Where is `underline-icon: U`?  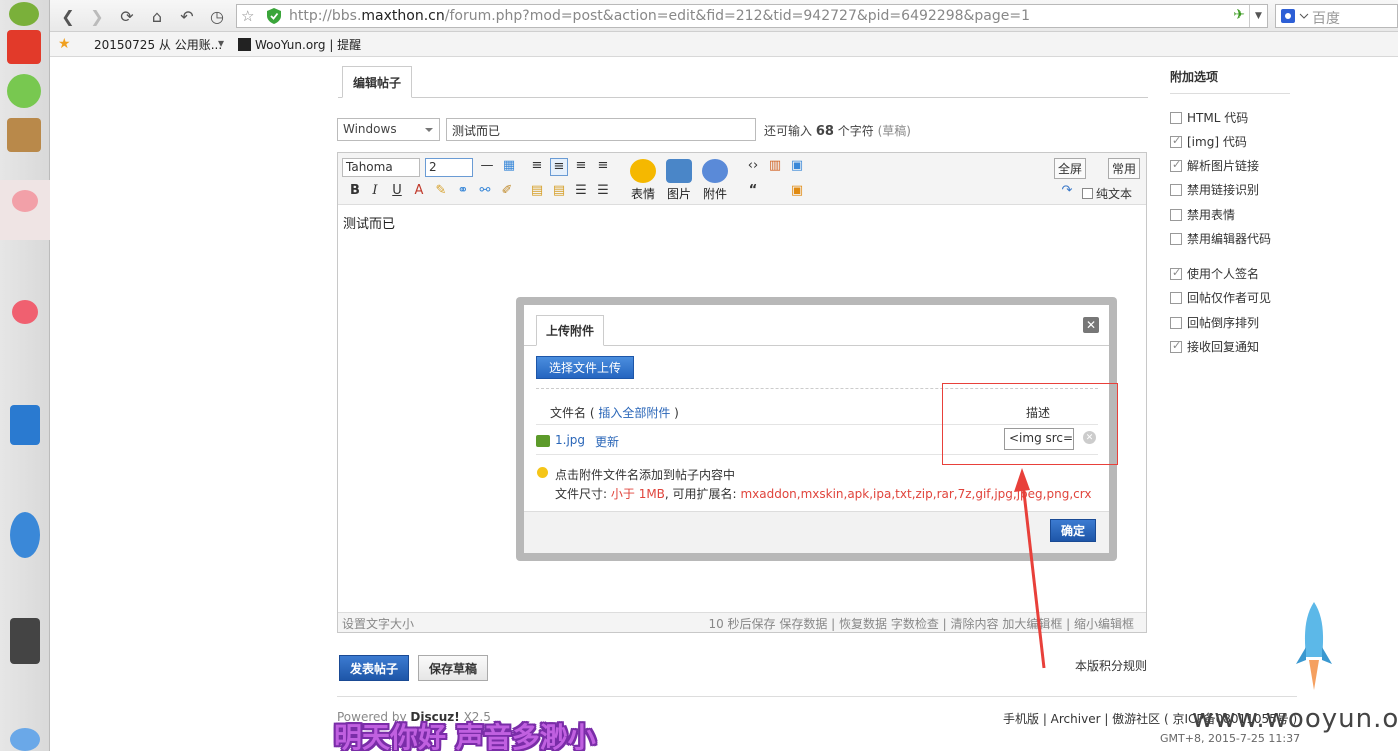 underline-icon: U is located at coordinates (397, 191).